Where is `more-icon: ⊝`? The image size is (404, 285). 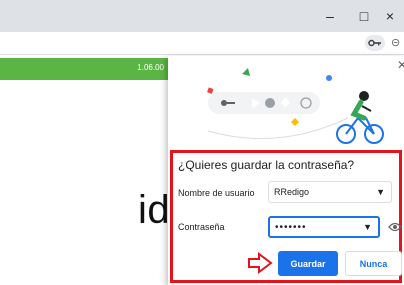 more-icon: ⊝ is located at coordinates (397, 43).